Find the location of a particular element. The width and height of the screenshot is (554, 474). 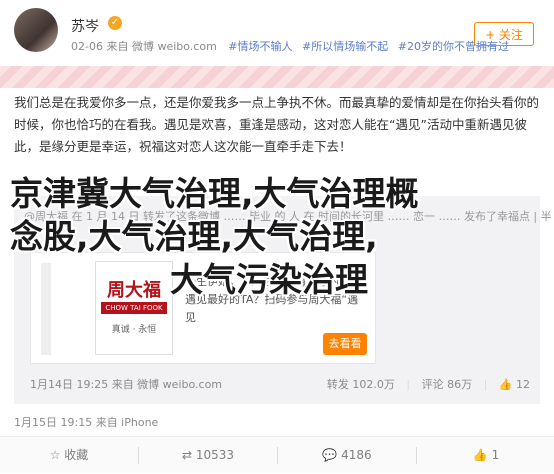

avatar is located at coordinates (36, 30).